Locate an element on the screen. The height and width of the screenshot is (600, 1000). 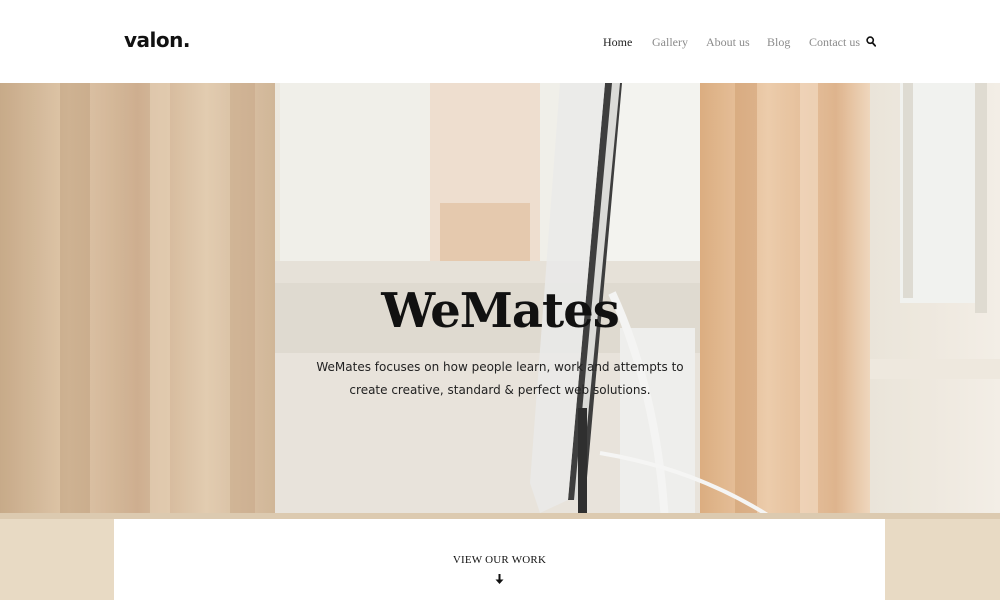
nav-contact-us: Contact us is located at coordinates (834, 42).